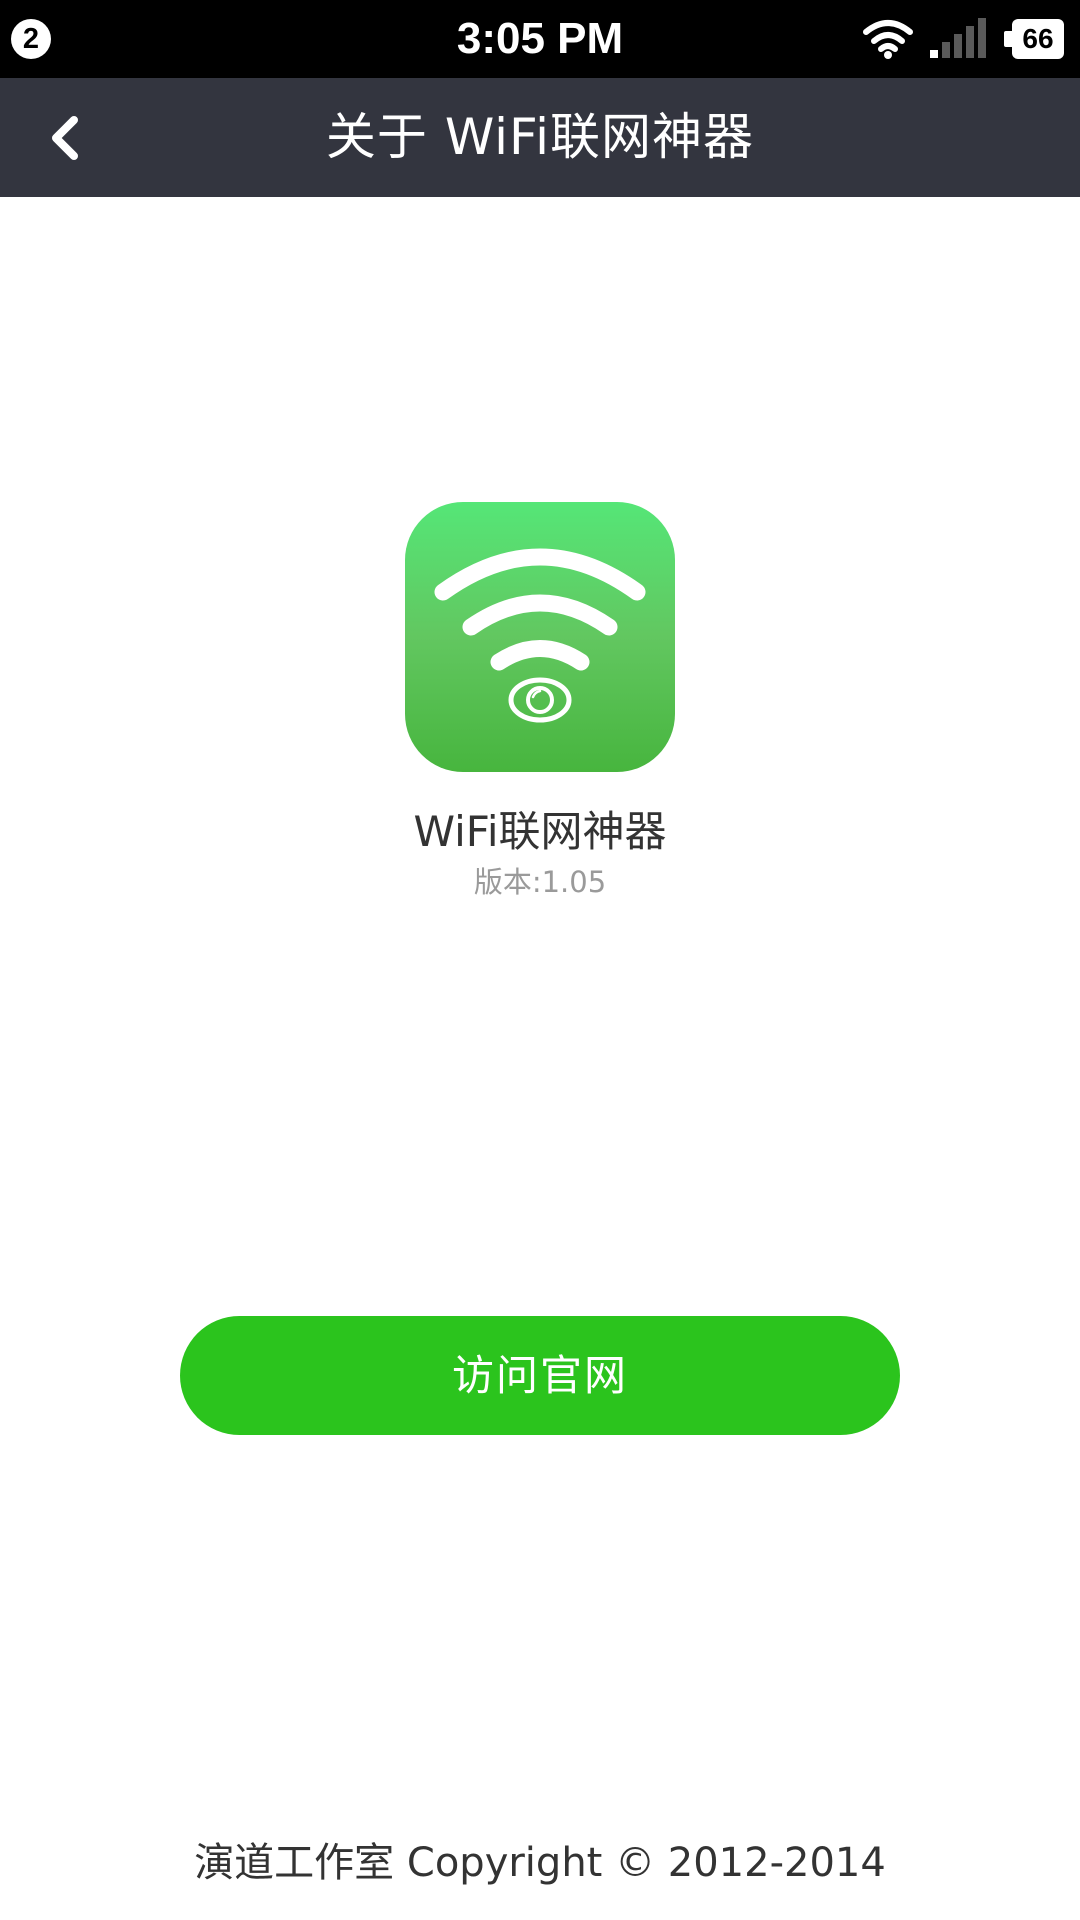  Describe the element at coordinates (540, 1863) in the screenshot. I see `copyright-text: 演道工作室 Copyright © 2012-2014` at that location.